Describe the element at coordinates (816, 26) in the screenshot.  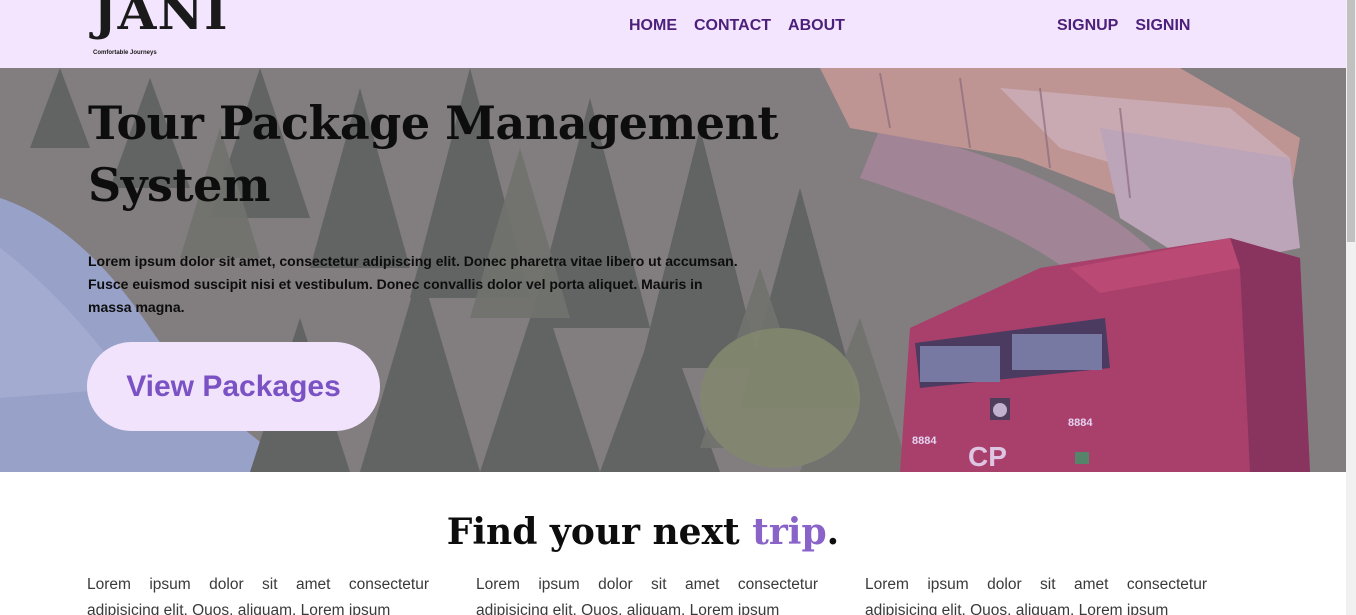
I see `nav-about-link: ABOUT` at that location.